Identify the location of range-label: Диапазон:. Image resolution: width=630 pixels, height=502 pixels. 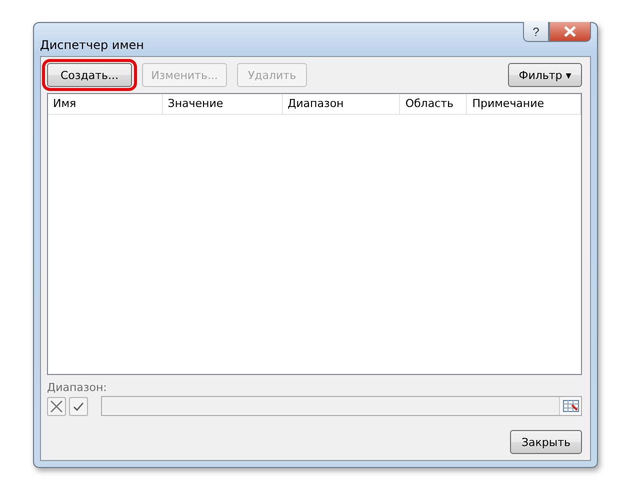
(77, 387).